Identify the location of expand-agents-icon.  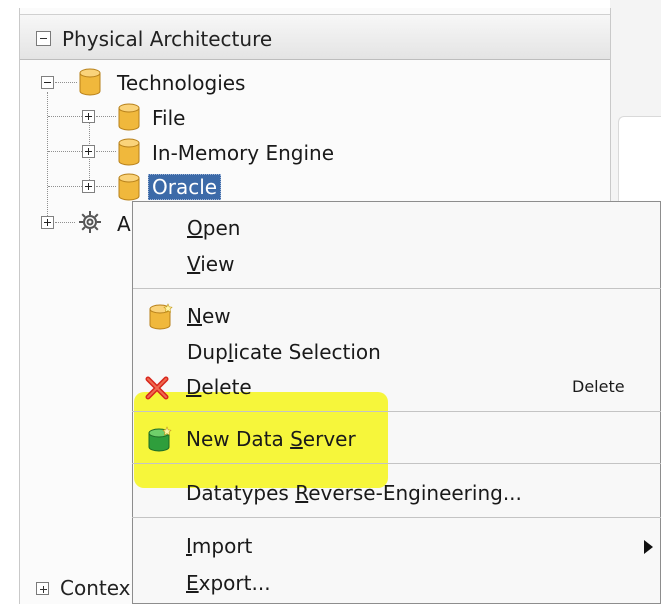
(47, 222).